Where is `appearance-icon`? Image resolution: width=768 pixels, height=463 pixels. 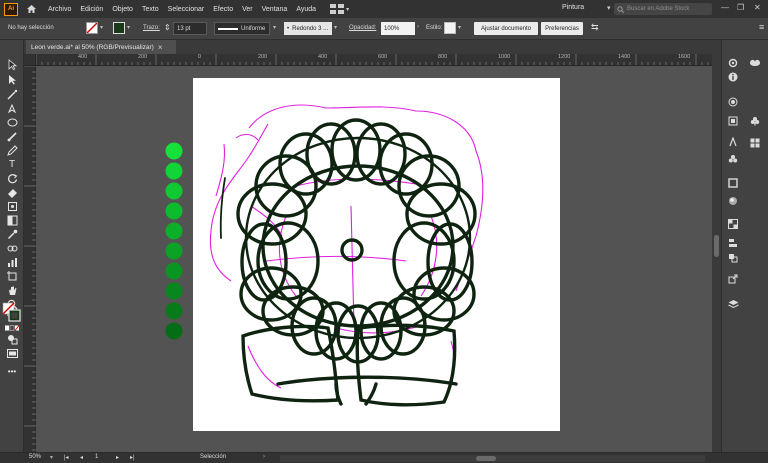 appearance-icon is located at coordinates (733, 102).